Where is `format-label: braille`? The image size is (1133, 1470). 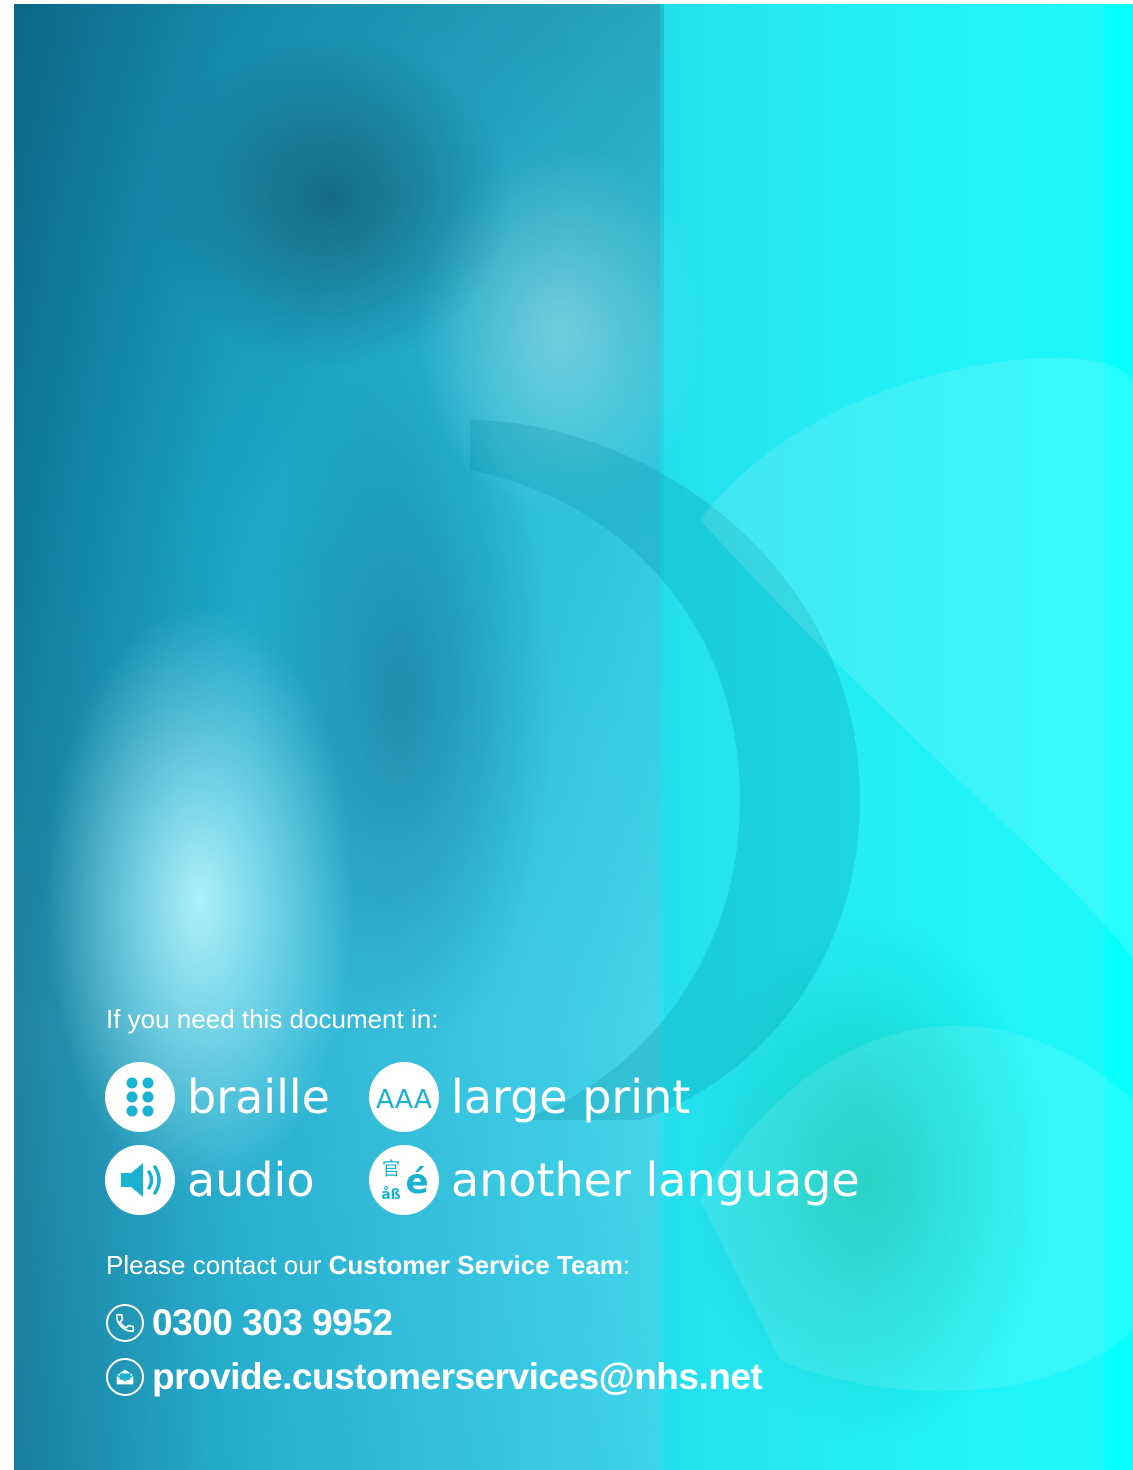 format-label: braille is located at coordinates (258, 1097).